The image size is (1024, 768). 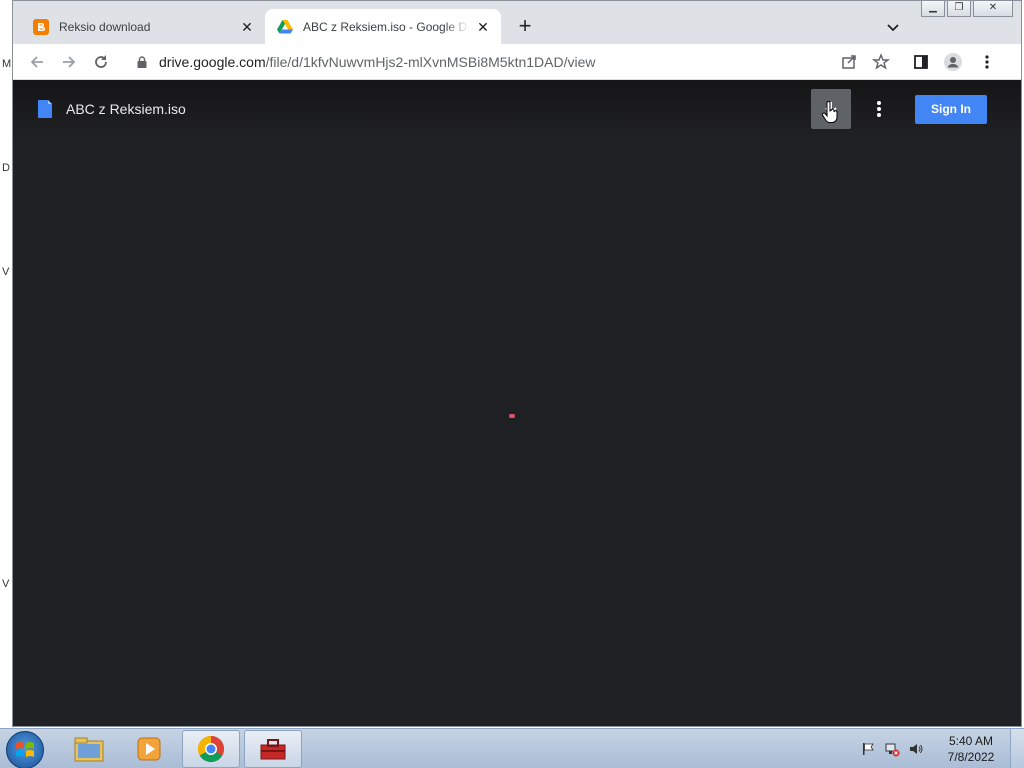 What do you see at coordinates (101, 62) in the screenshot?
I see `reload-icon` at bounding box center [101, 62].